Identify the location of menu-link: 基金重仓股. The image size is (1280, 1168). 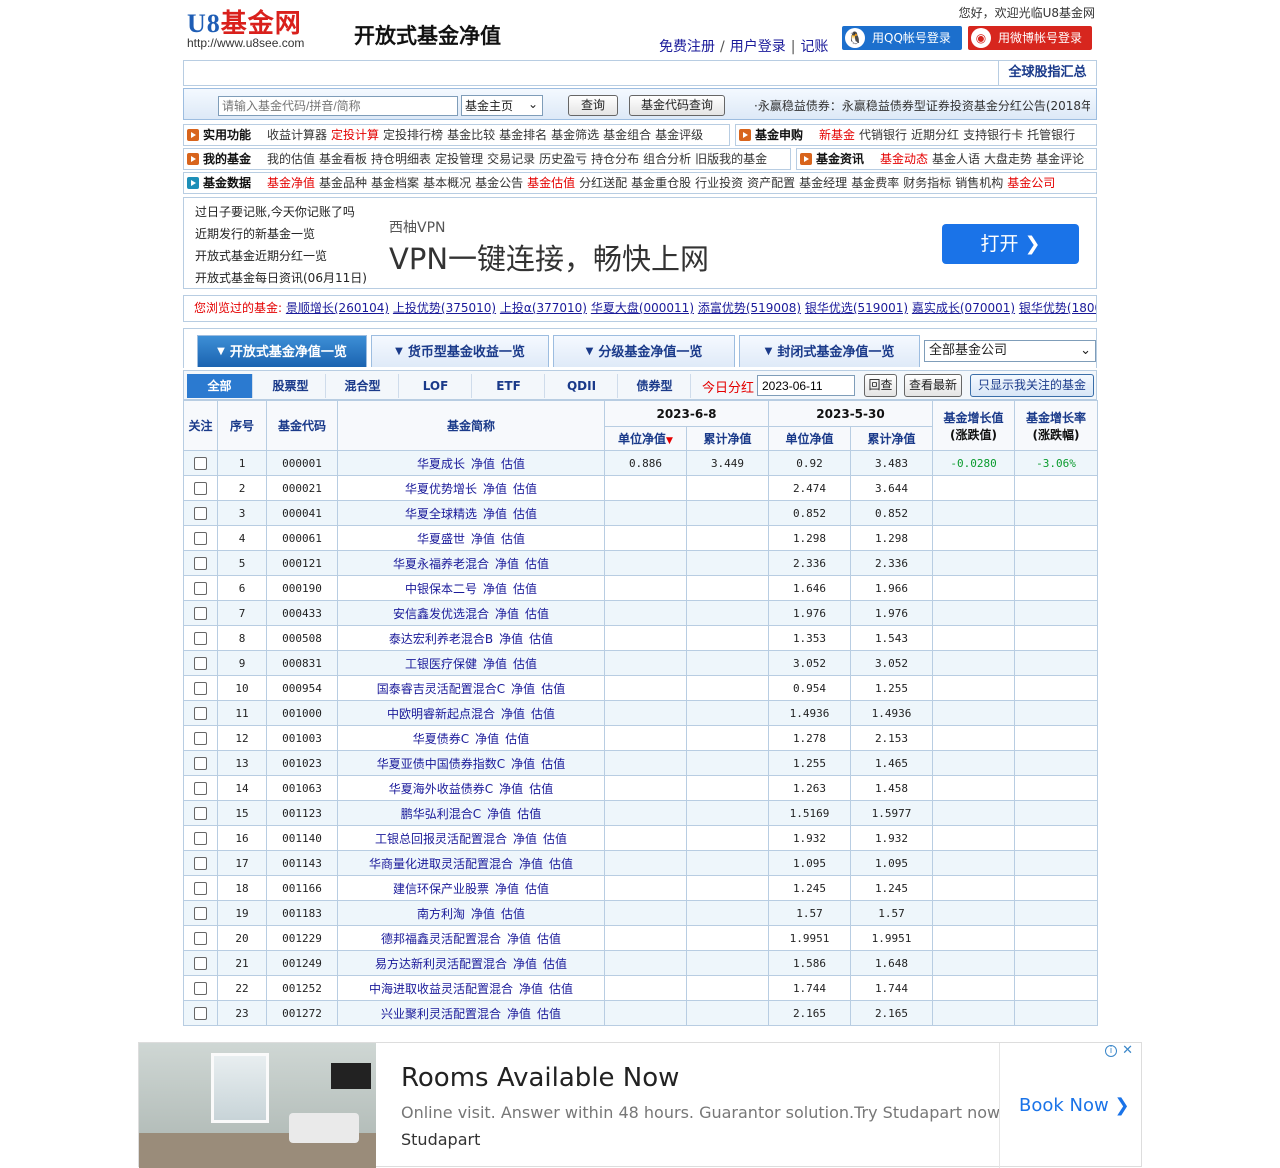
(661, 183).